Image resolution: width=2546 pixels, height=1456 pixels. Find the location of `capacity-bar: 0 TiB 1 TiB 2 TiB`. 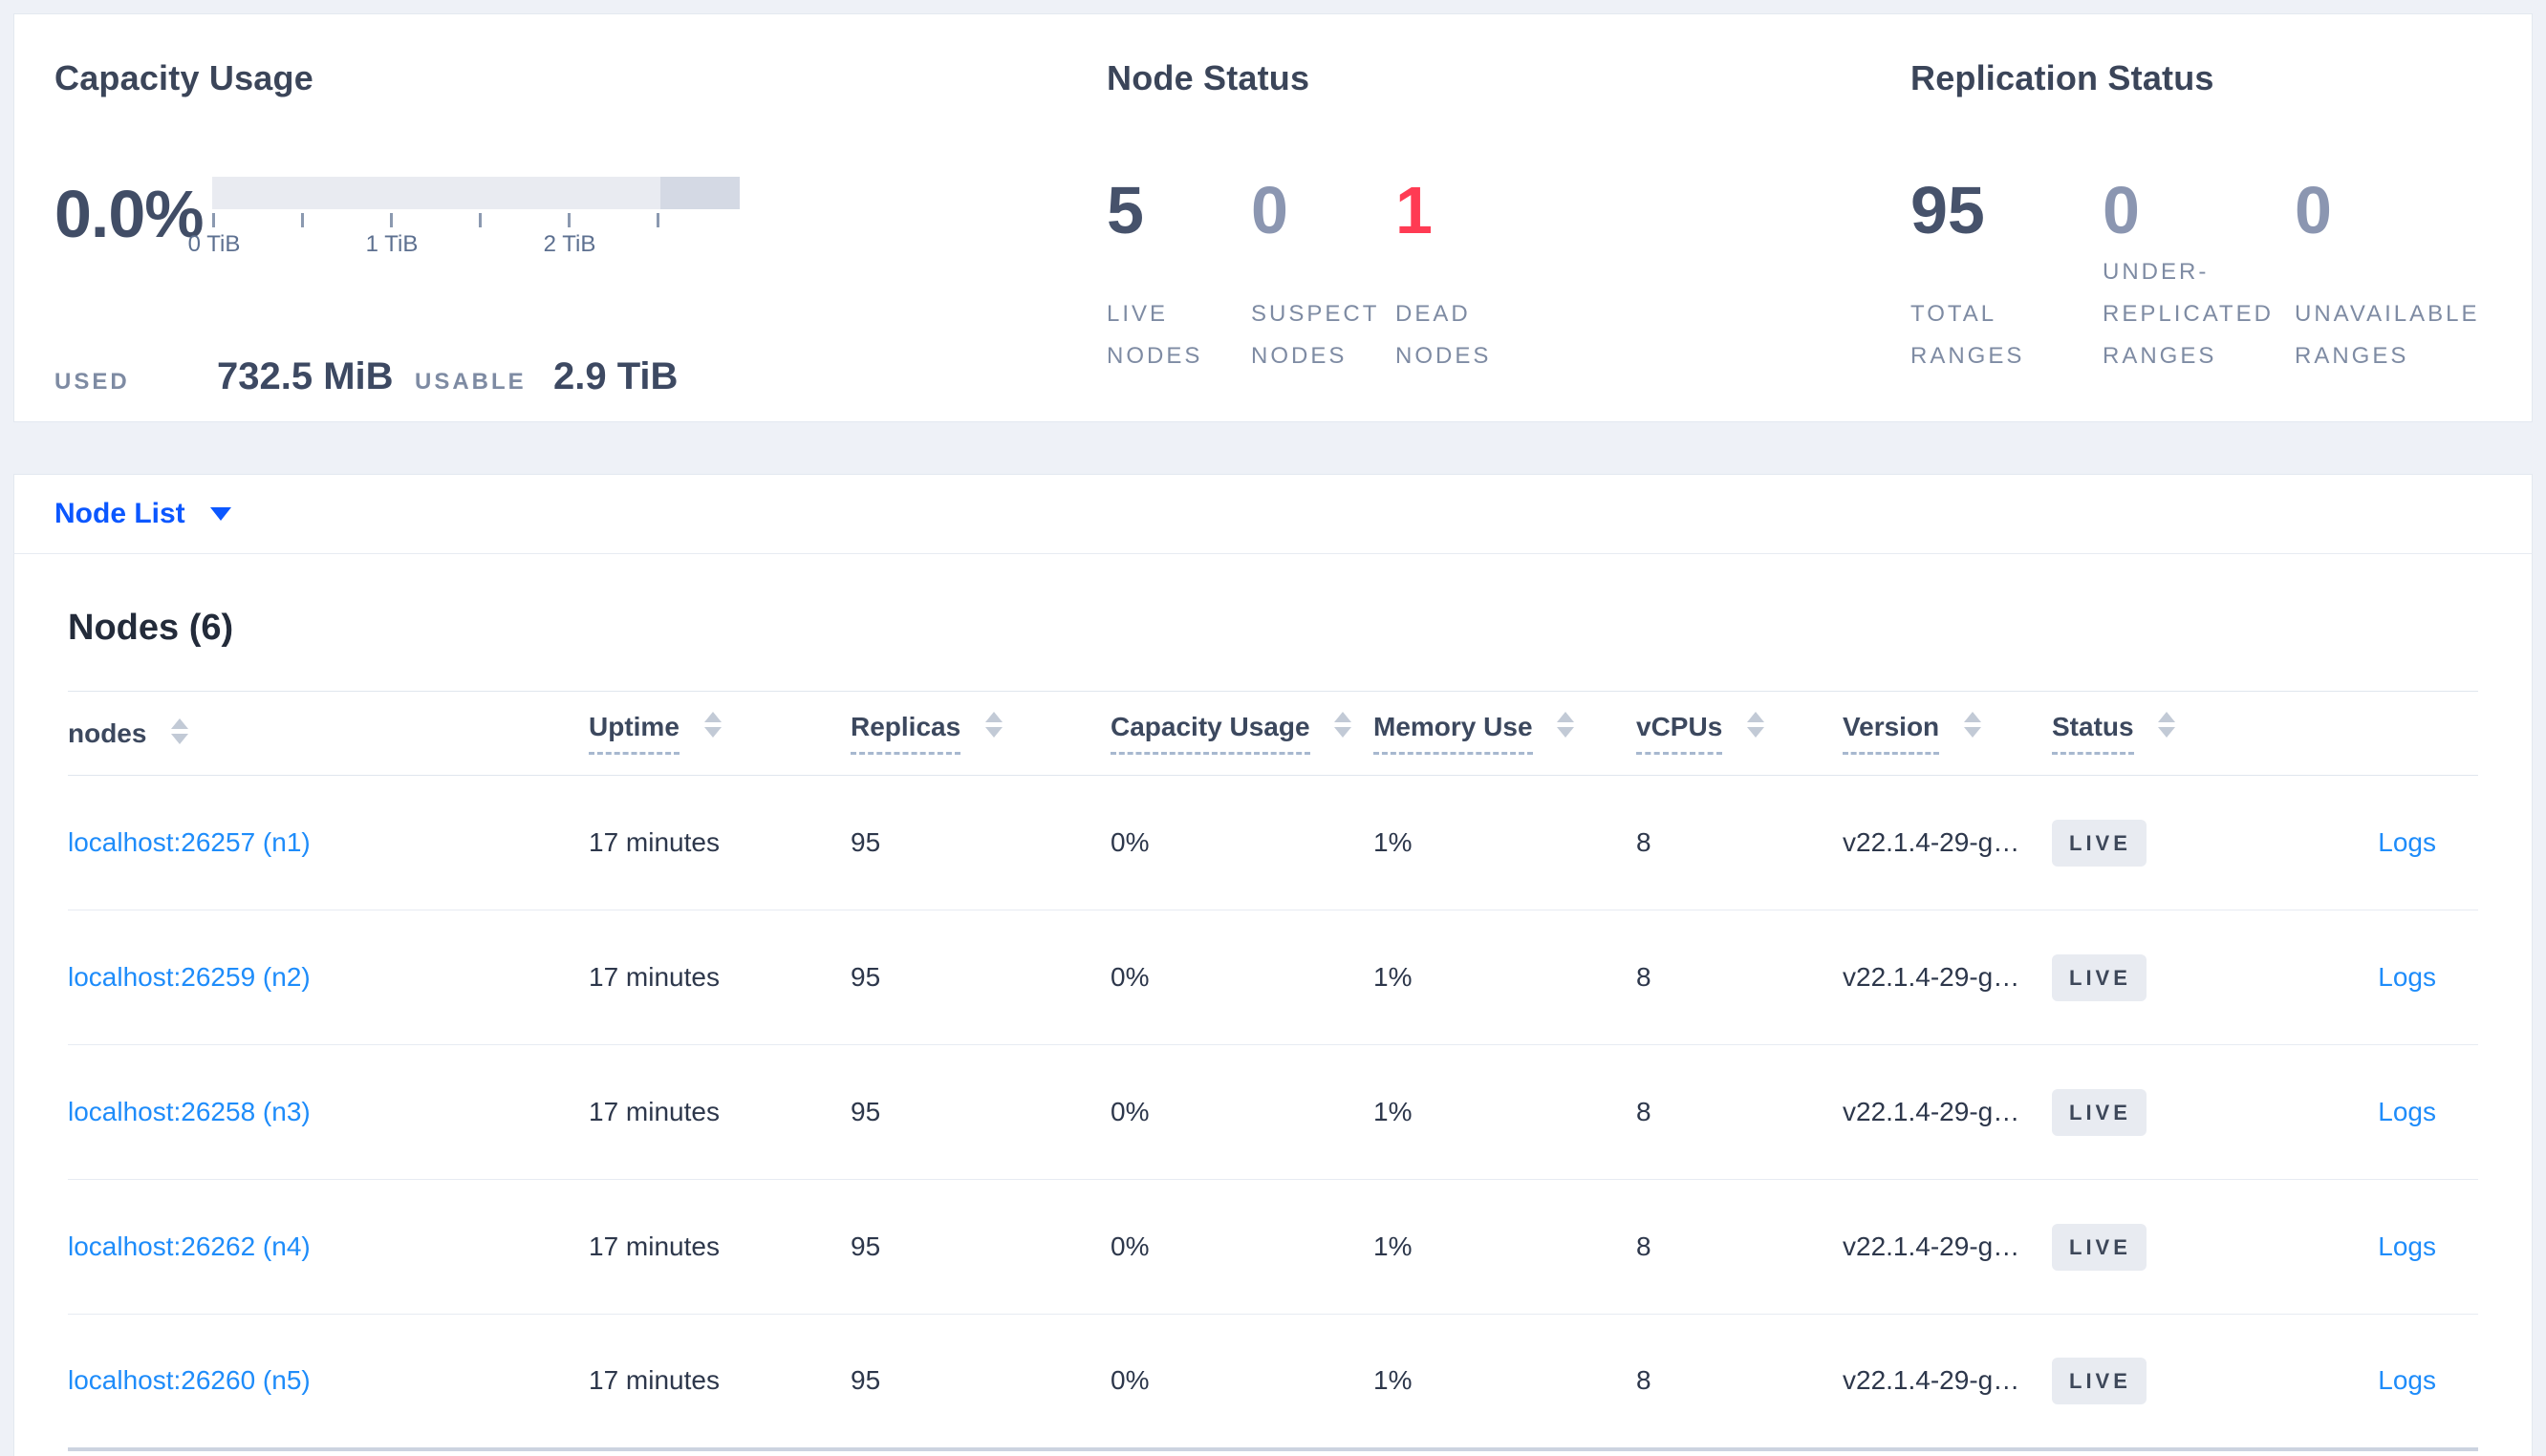

capacity-bar: 0 TiB 1 TiB 2 TiB is located at coordinates (464, 221).